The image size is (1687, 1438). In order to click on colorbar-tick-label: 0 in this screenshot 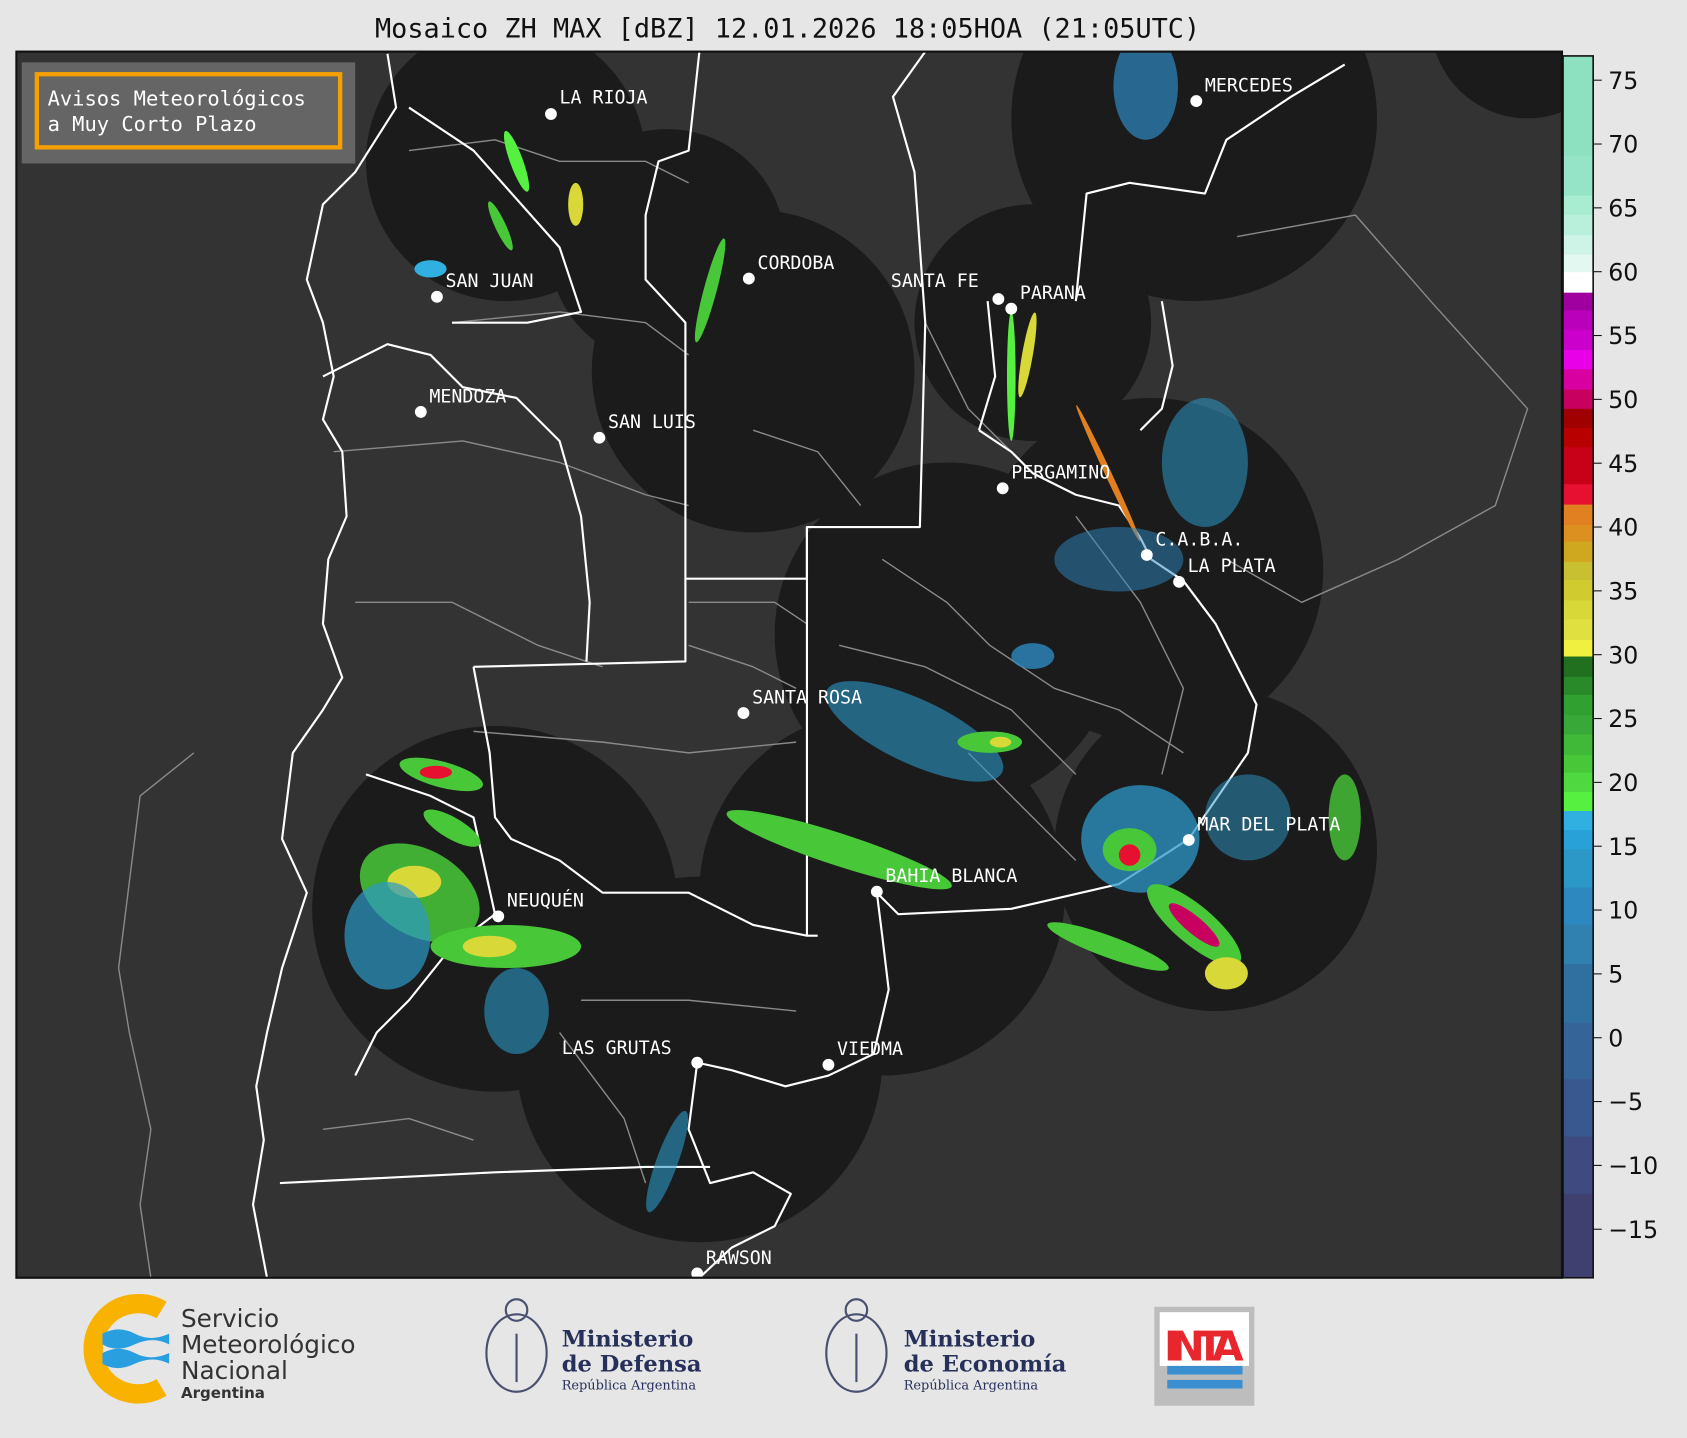, I will do `click(1615, 1038)`.